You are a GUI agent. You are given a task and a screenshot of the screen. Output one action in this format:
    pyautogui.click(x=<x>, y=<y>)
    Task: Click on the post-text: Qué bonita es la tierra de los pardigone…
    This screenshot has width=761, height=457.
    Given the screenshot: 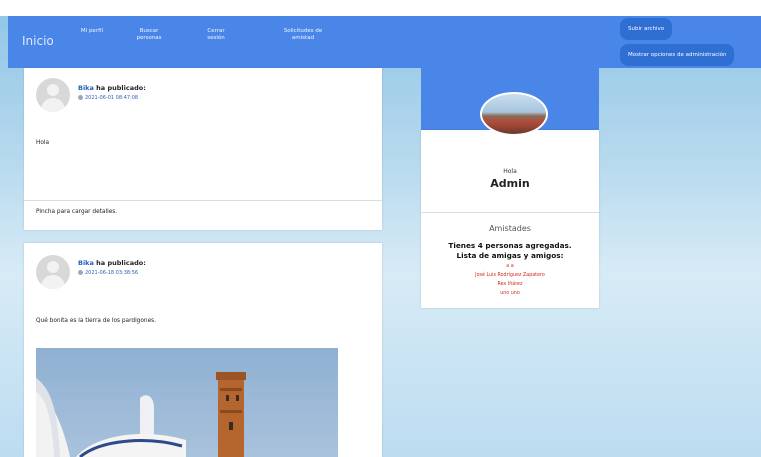 What is the action you would take?
    pyautogui.click(x=96, y=321)
    